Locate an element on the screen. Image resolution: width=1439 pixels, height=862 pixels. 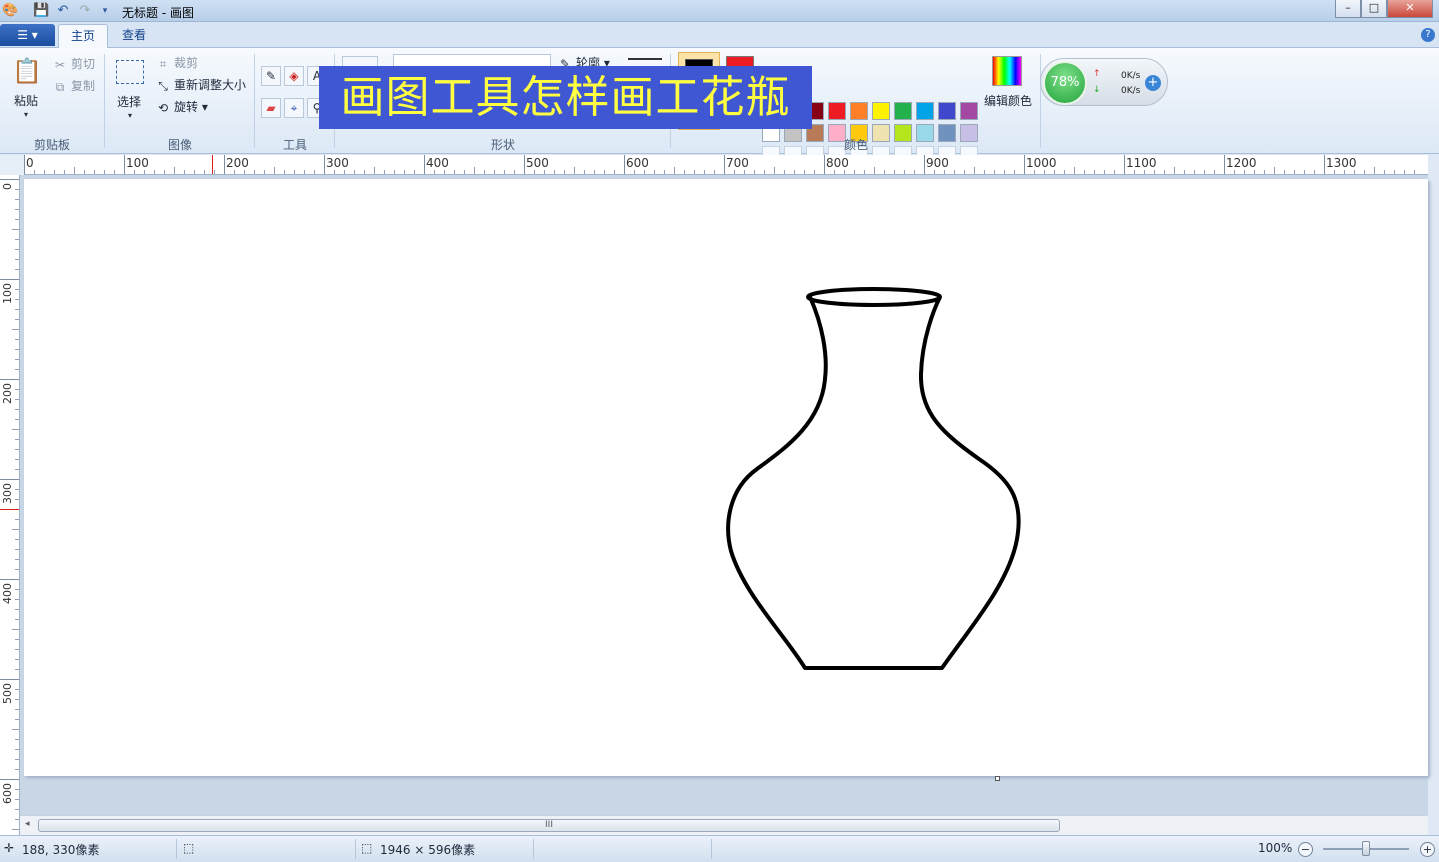
minimize-button: – is located at coordinates (1348, 9).